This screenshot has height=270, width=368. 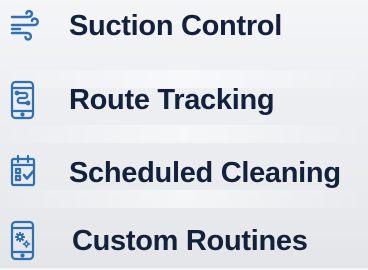 I want to click on calendar-check-icon, so click(x=25, y=173).